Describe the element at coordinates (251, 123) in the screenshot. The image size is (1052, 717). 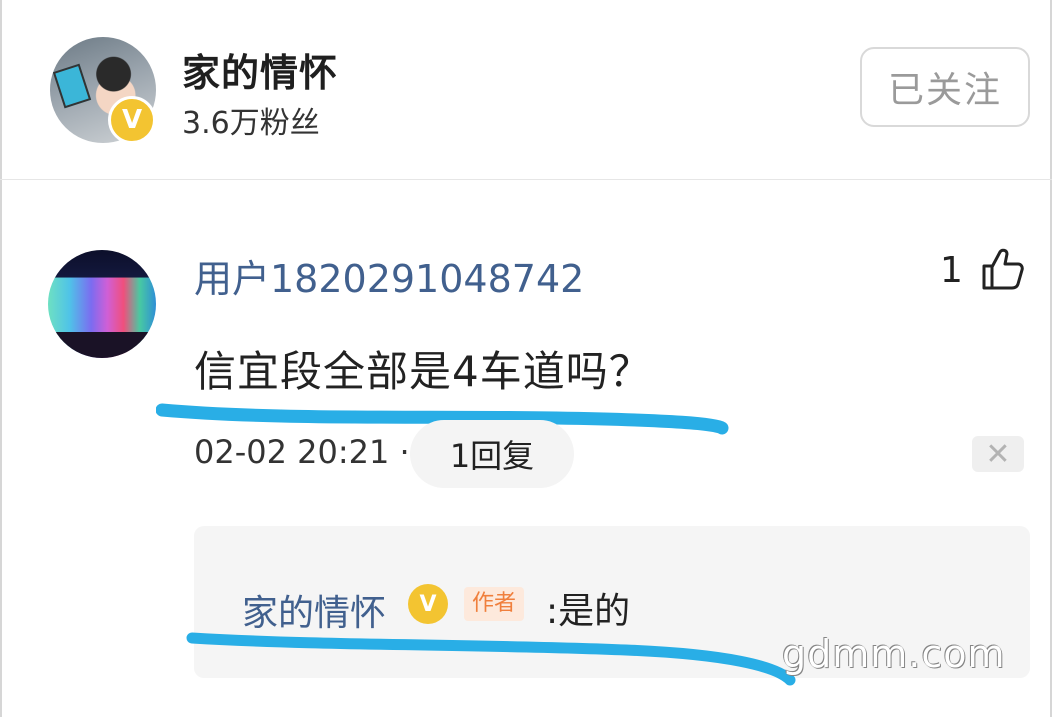
I see `follower-count: 3.6万粉丝` at that location.